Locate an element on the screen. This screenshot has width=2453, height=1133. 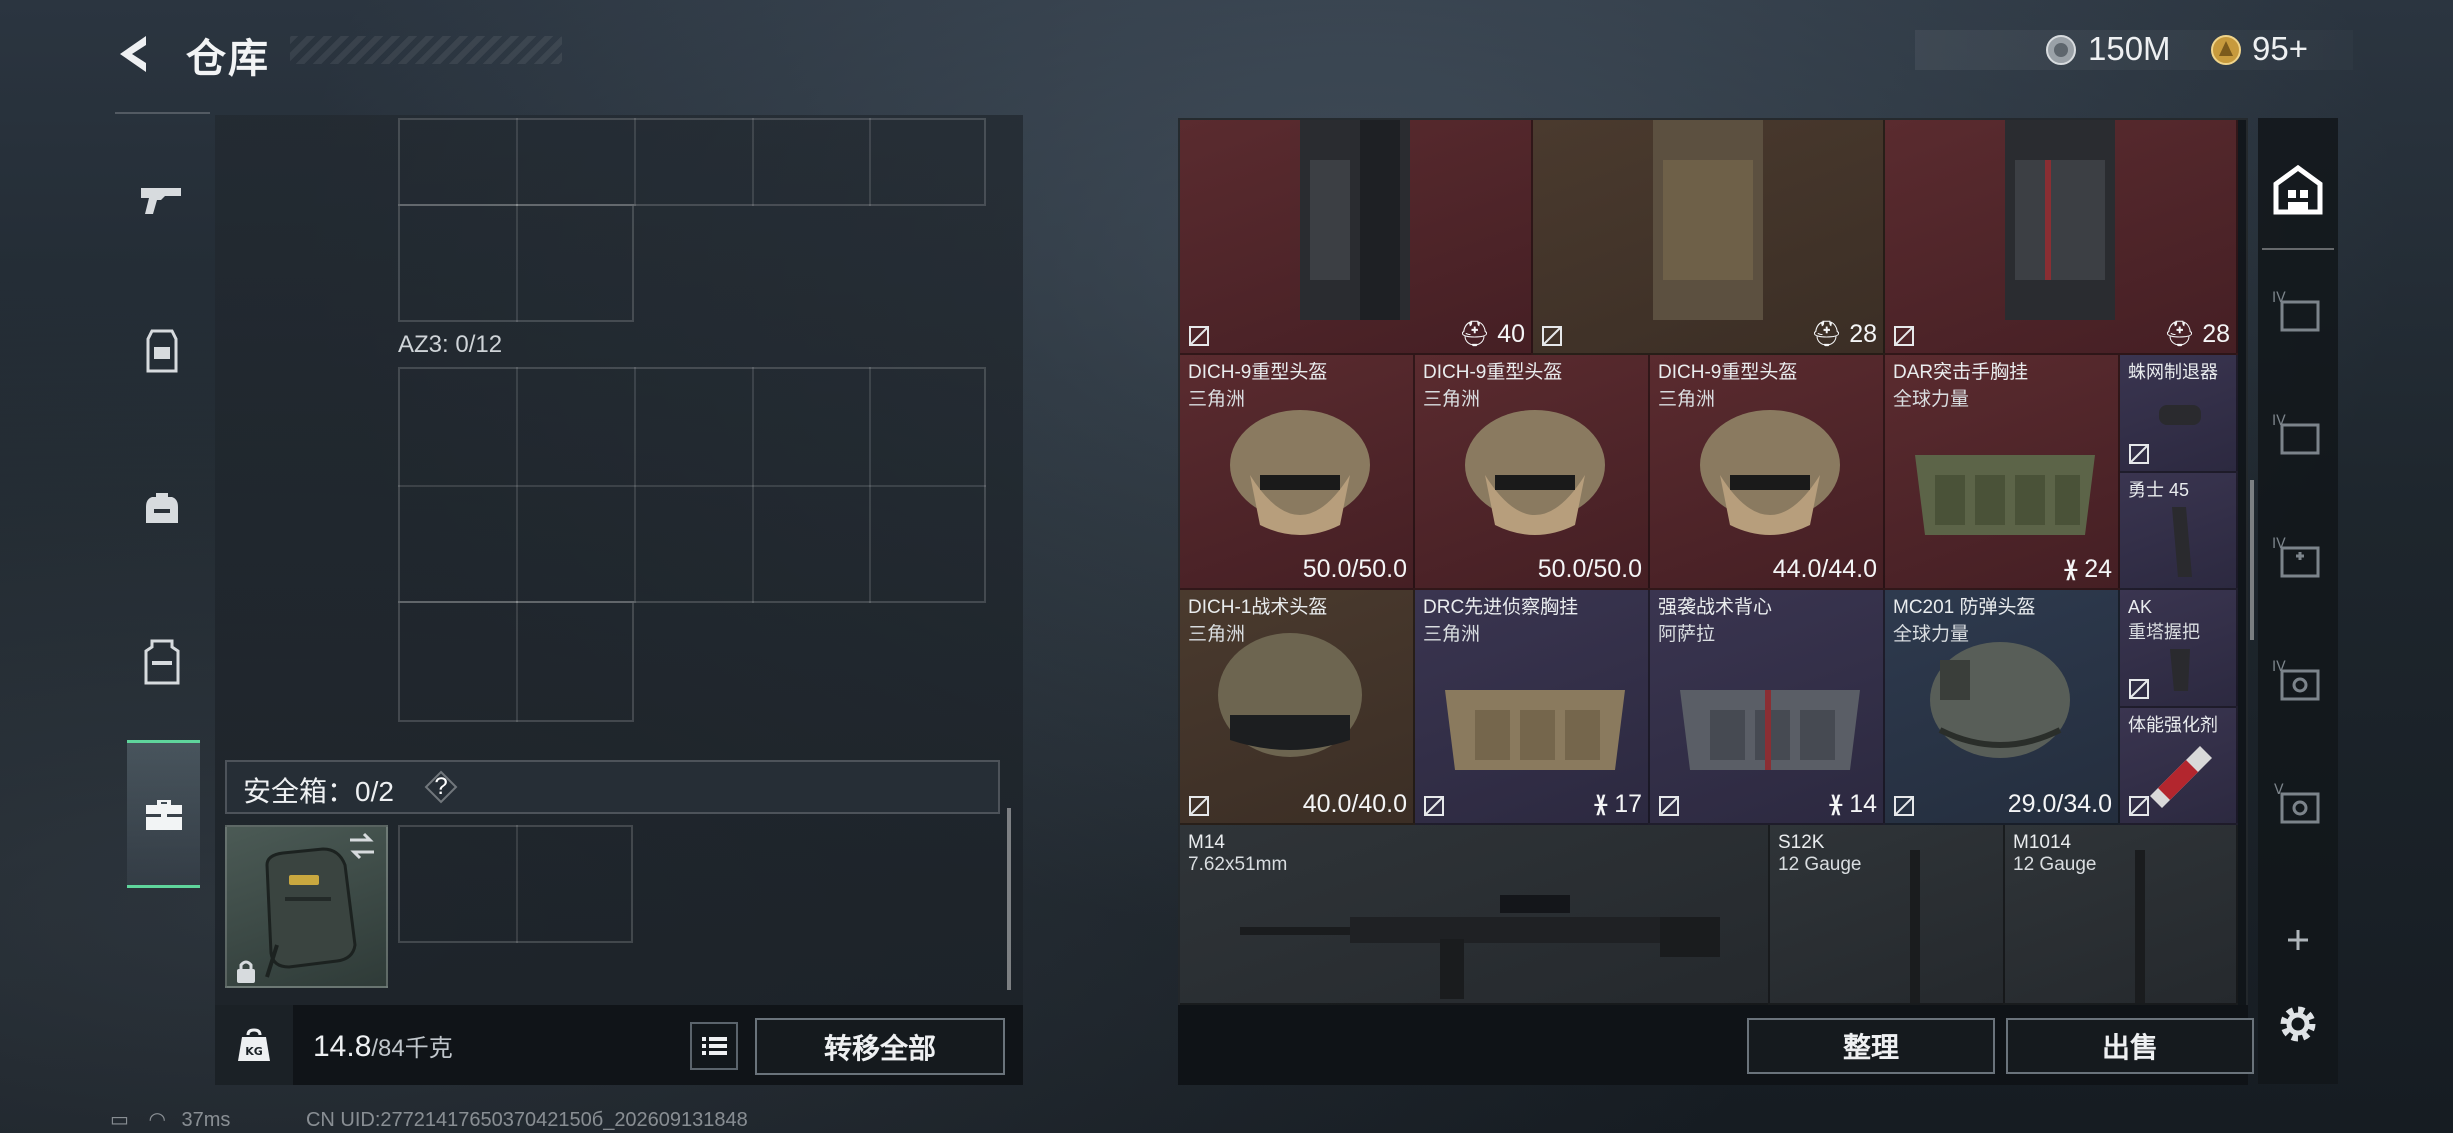
stash-item-drc-rig: DRC先进侦察胸挂 三角洲 ᚕ 17 is located at coordinates (1532, 707).